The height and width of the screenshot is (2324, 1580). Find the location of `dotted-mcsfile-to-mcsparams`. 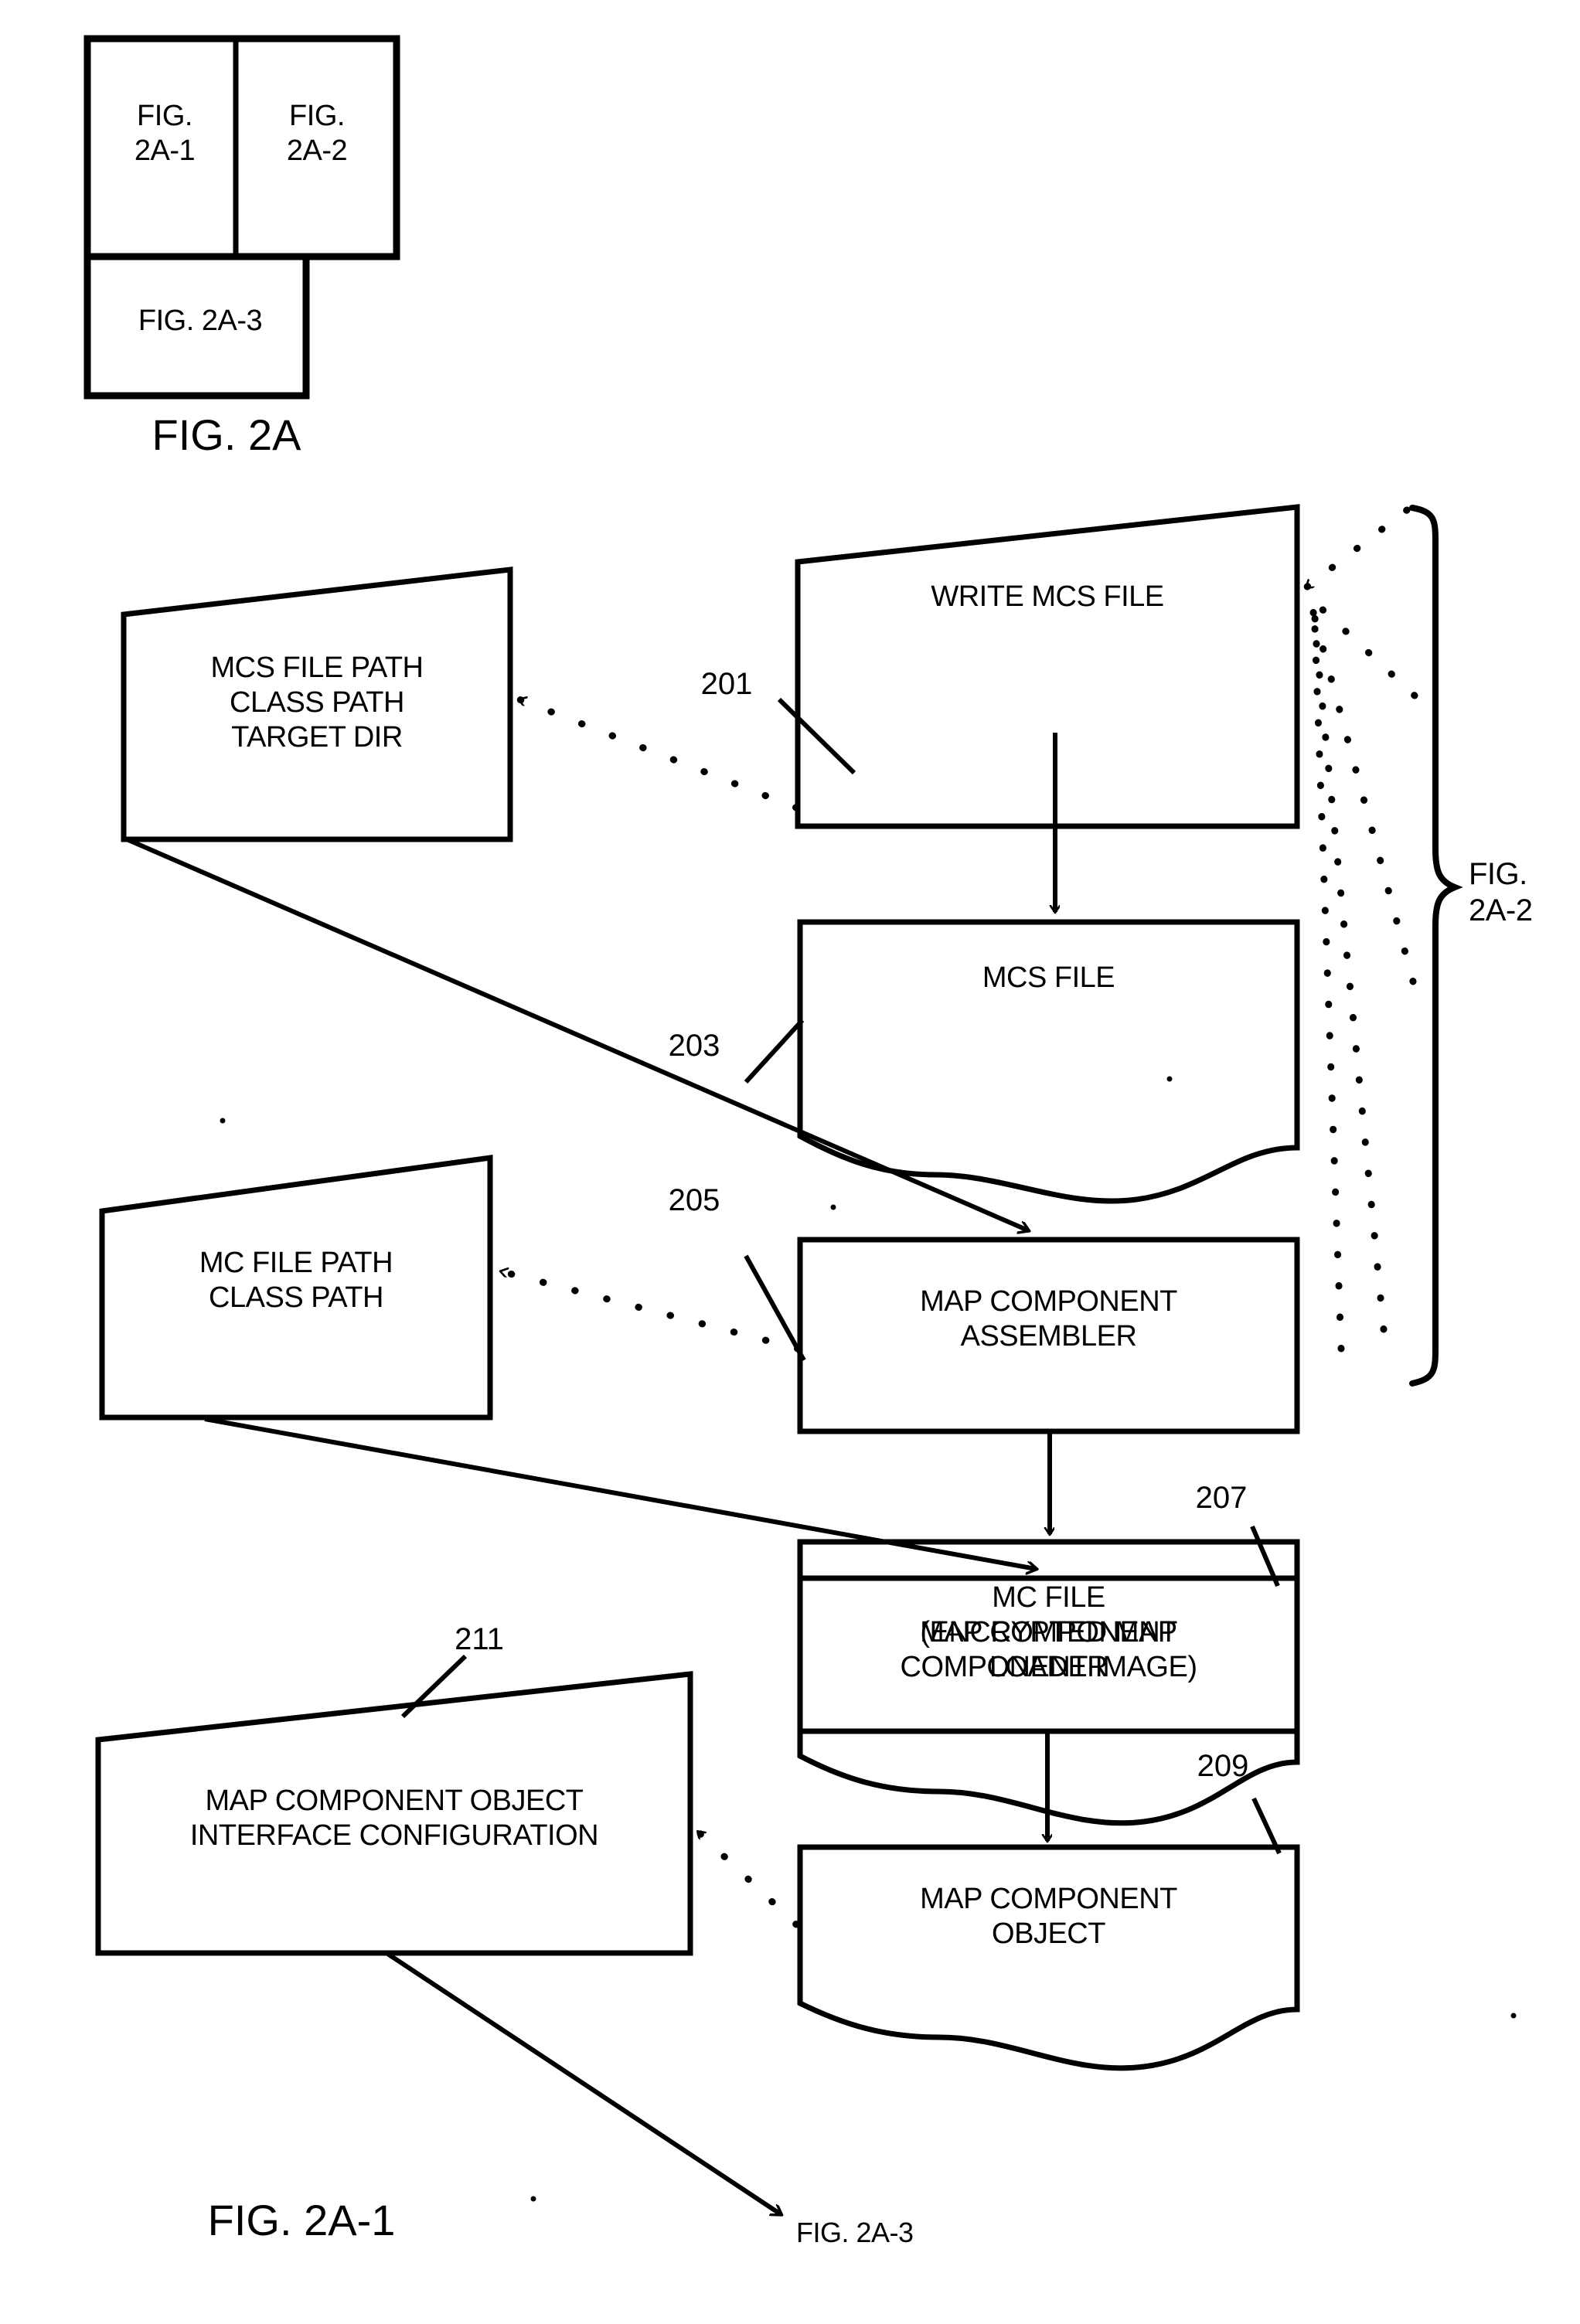

dotted-mcsfile-to-mcsparams is located at coordinates (658, 754).